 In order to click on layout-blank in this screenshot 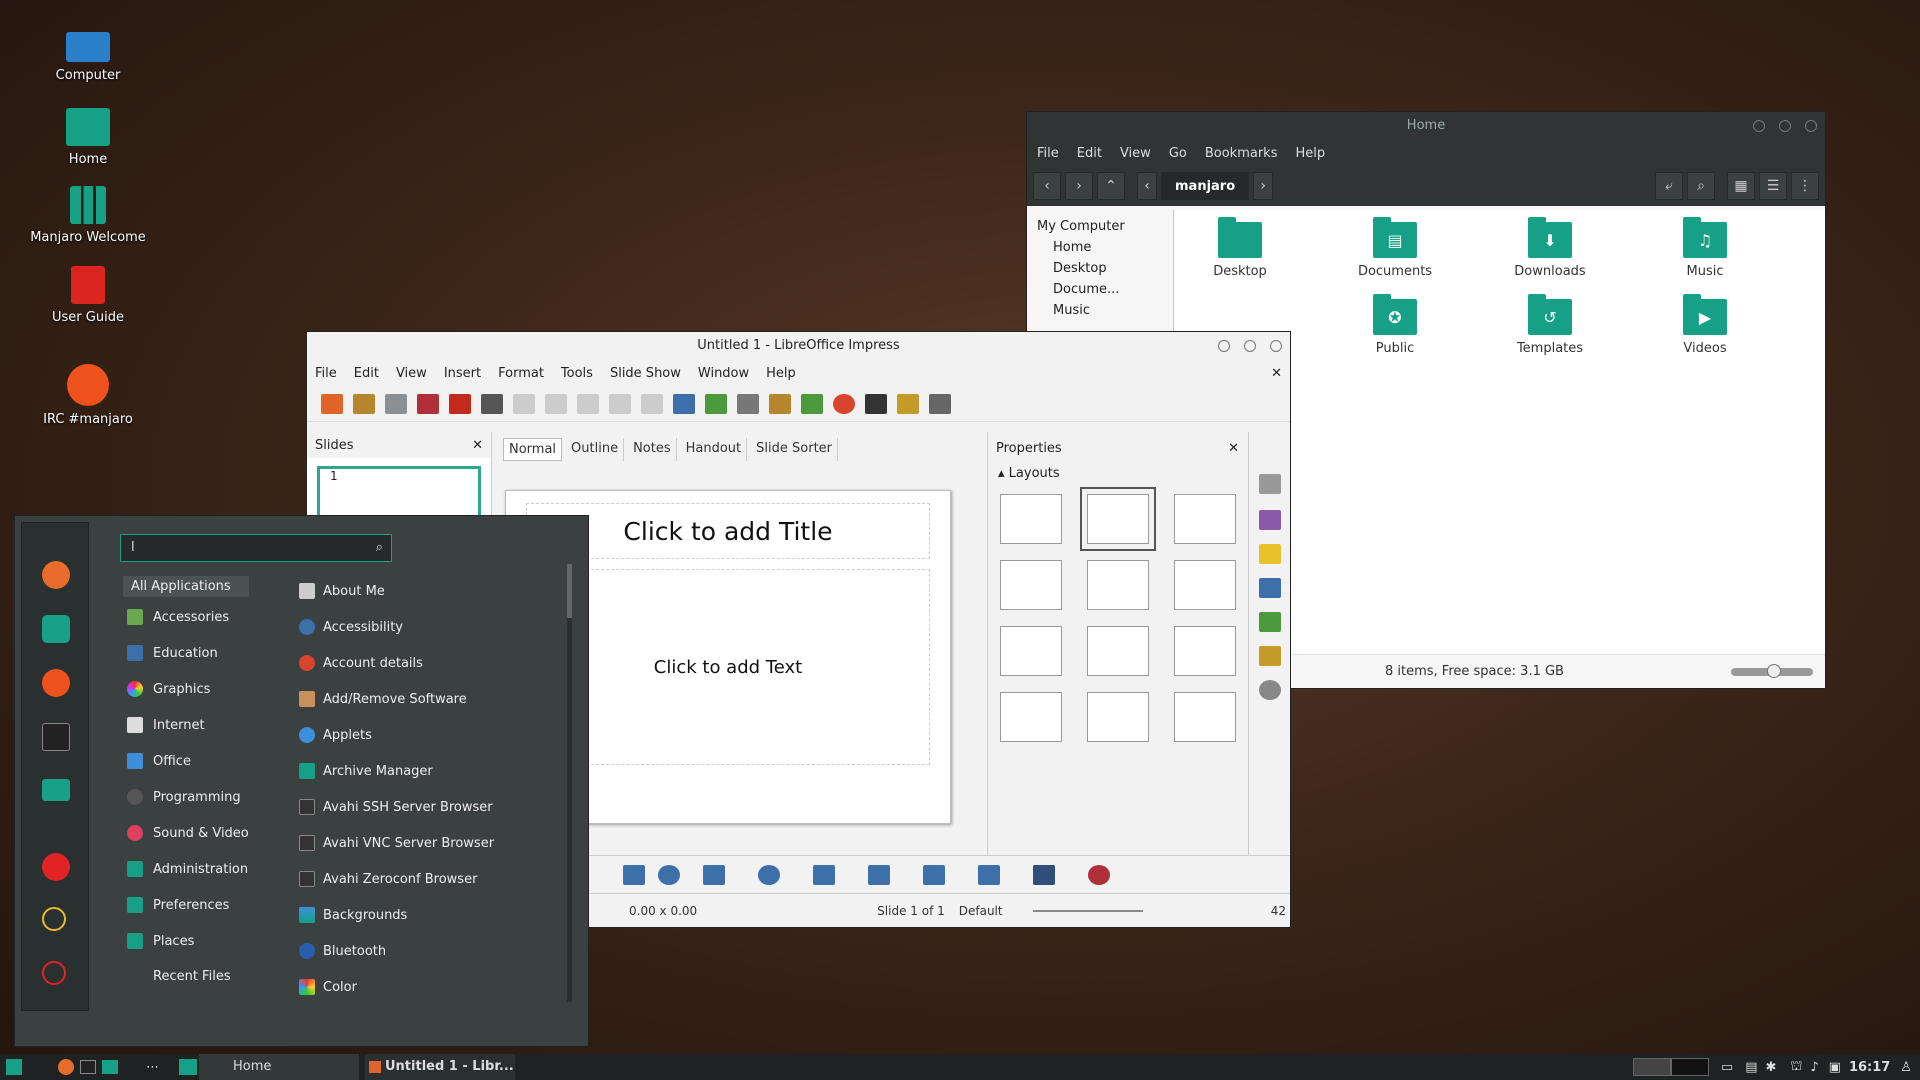, I will do `click(1031, 519)`.